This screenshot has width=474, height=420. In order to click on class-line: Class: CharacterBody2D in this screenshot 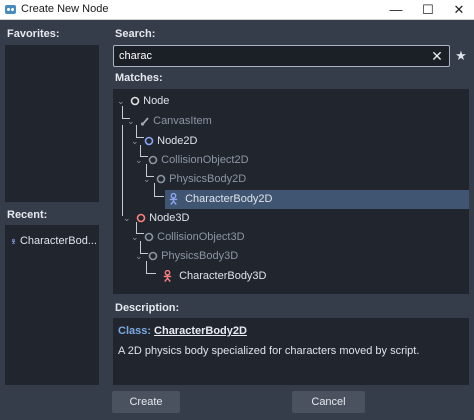, I will do `click(182, 331)`.